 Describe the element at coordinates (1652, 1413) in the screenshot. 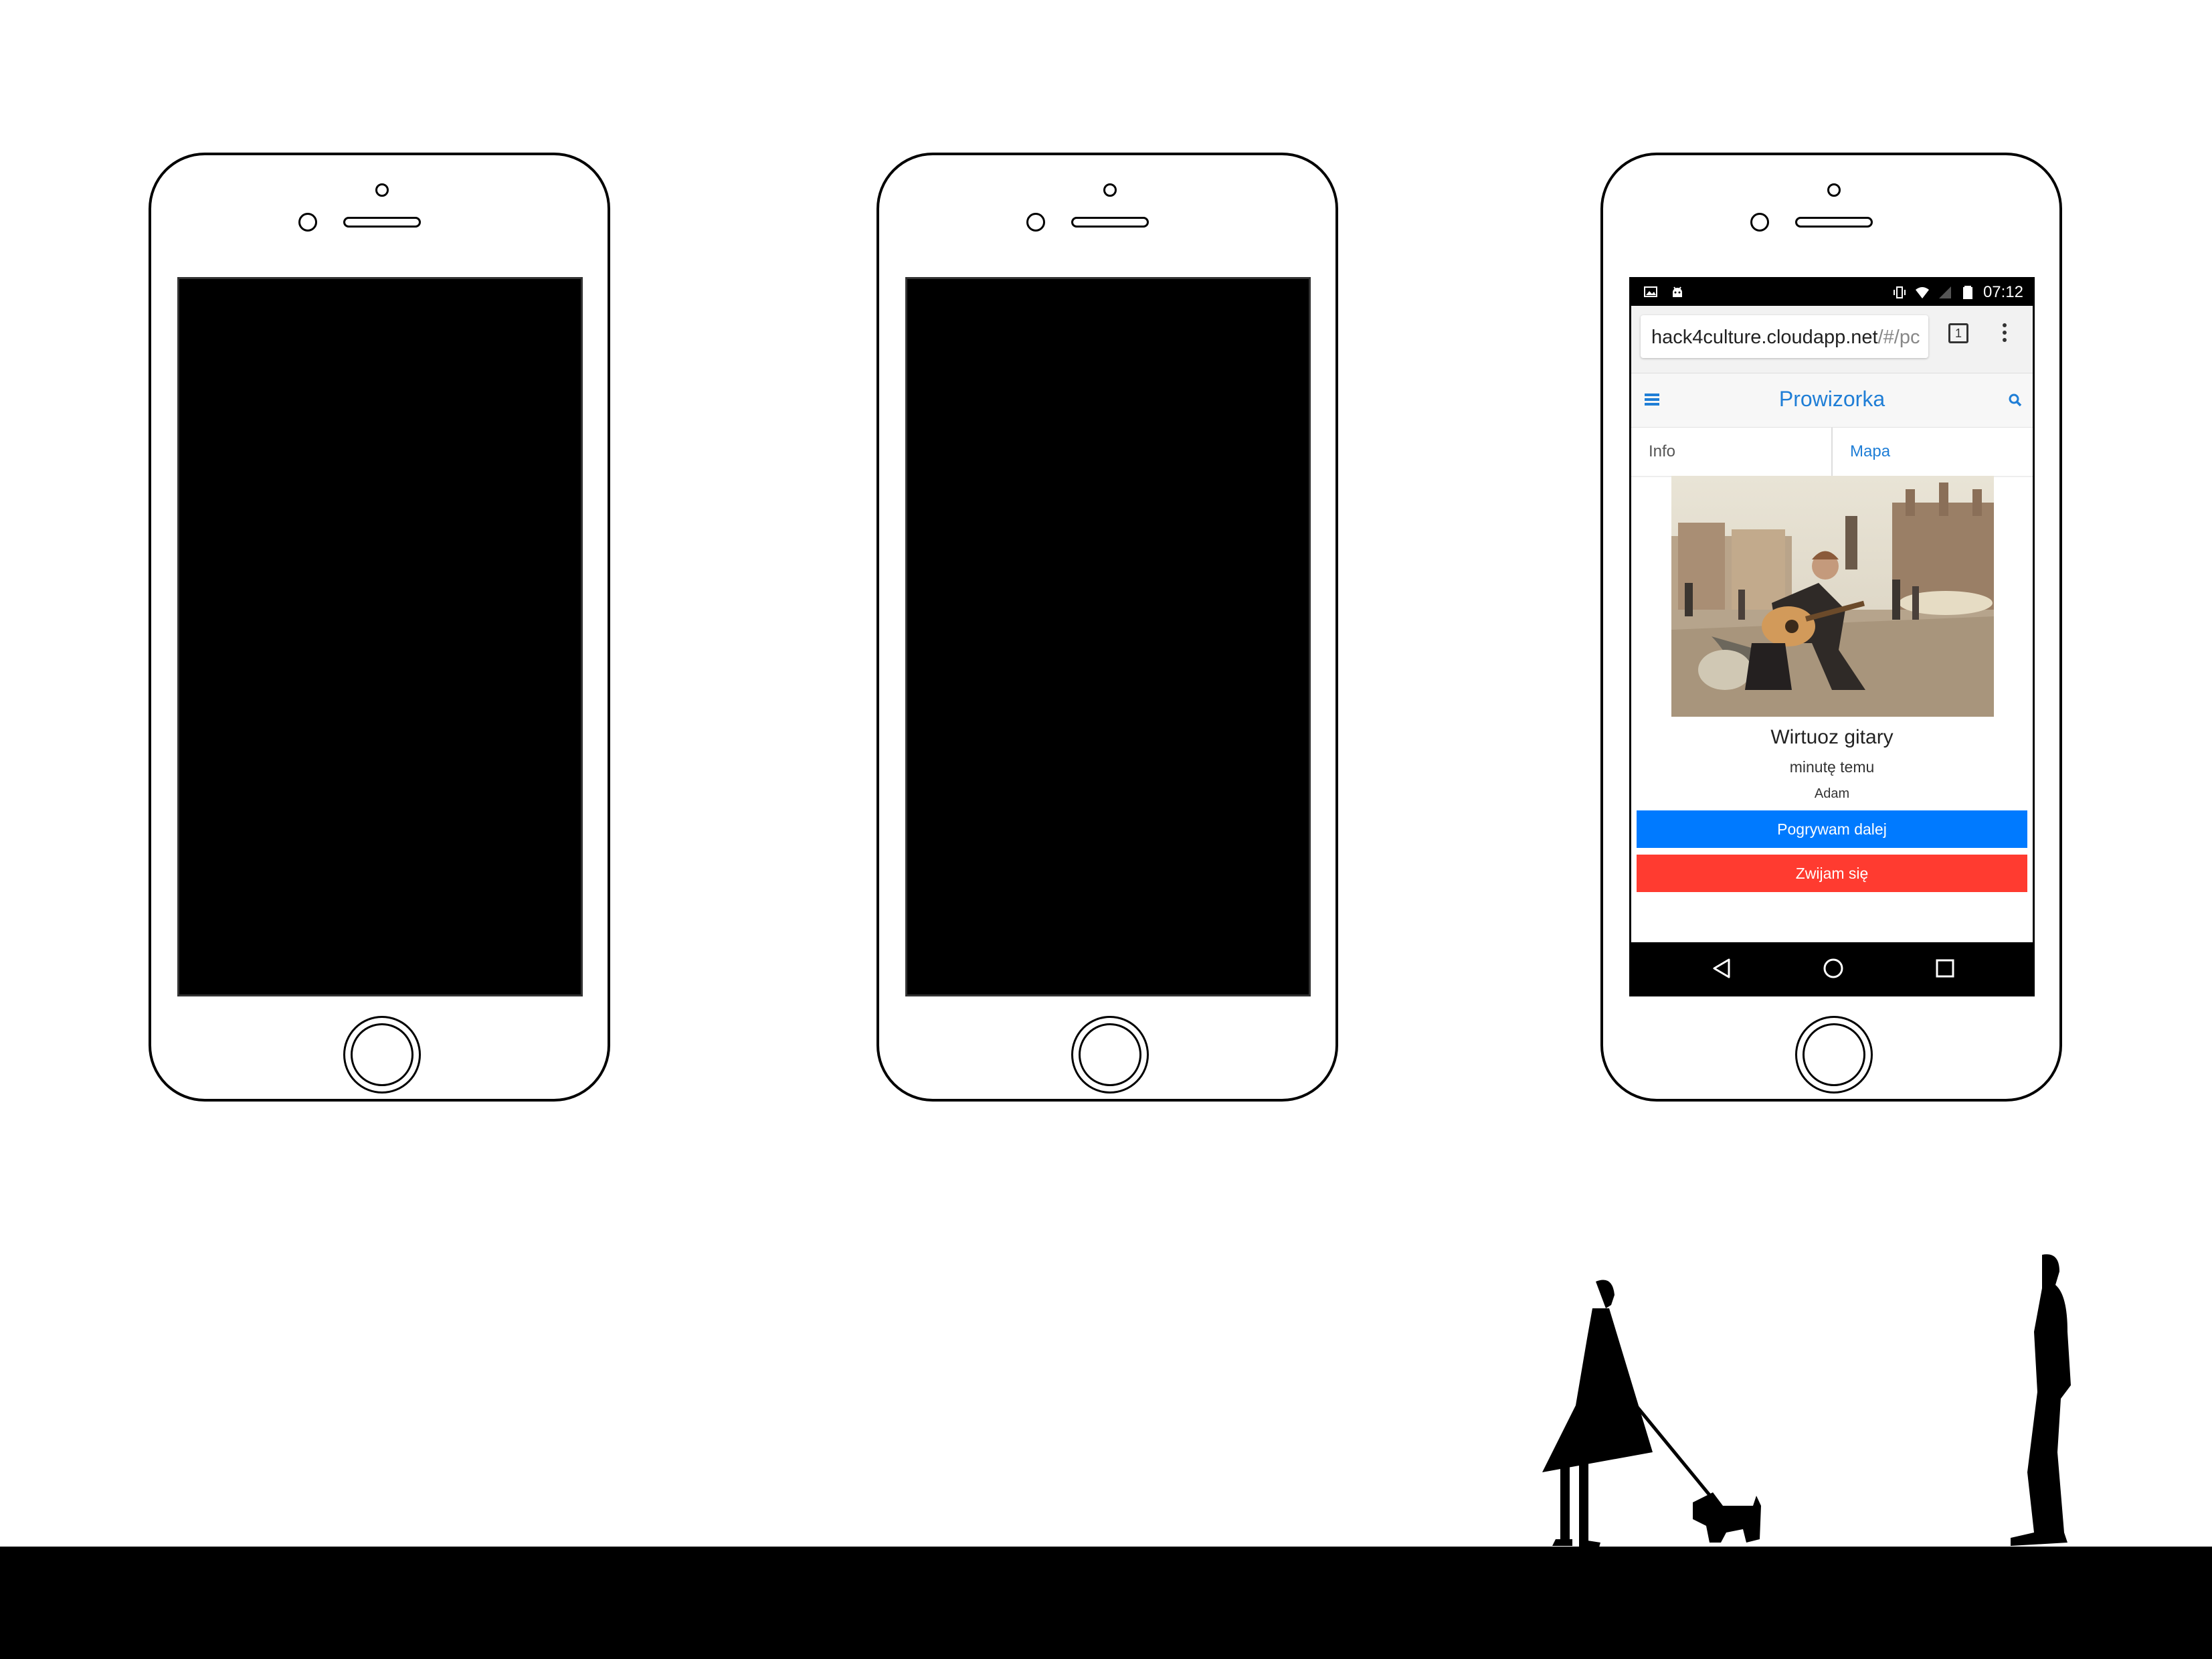

I see `woman-with-dog-silhouette` at that location.